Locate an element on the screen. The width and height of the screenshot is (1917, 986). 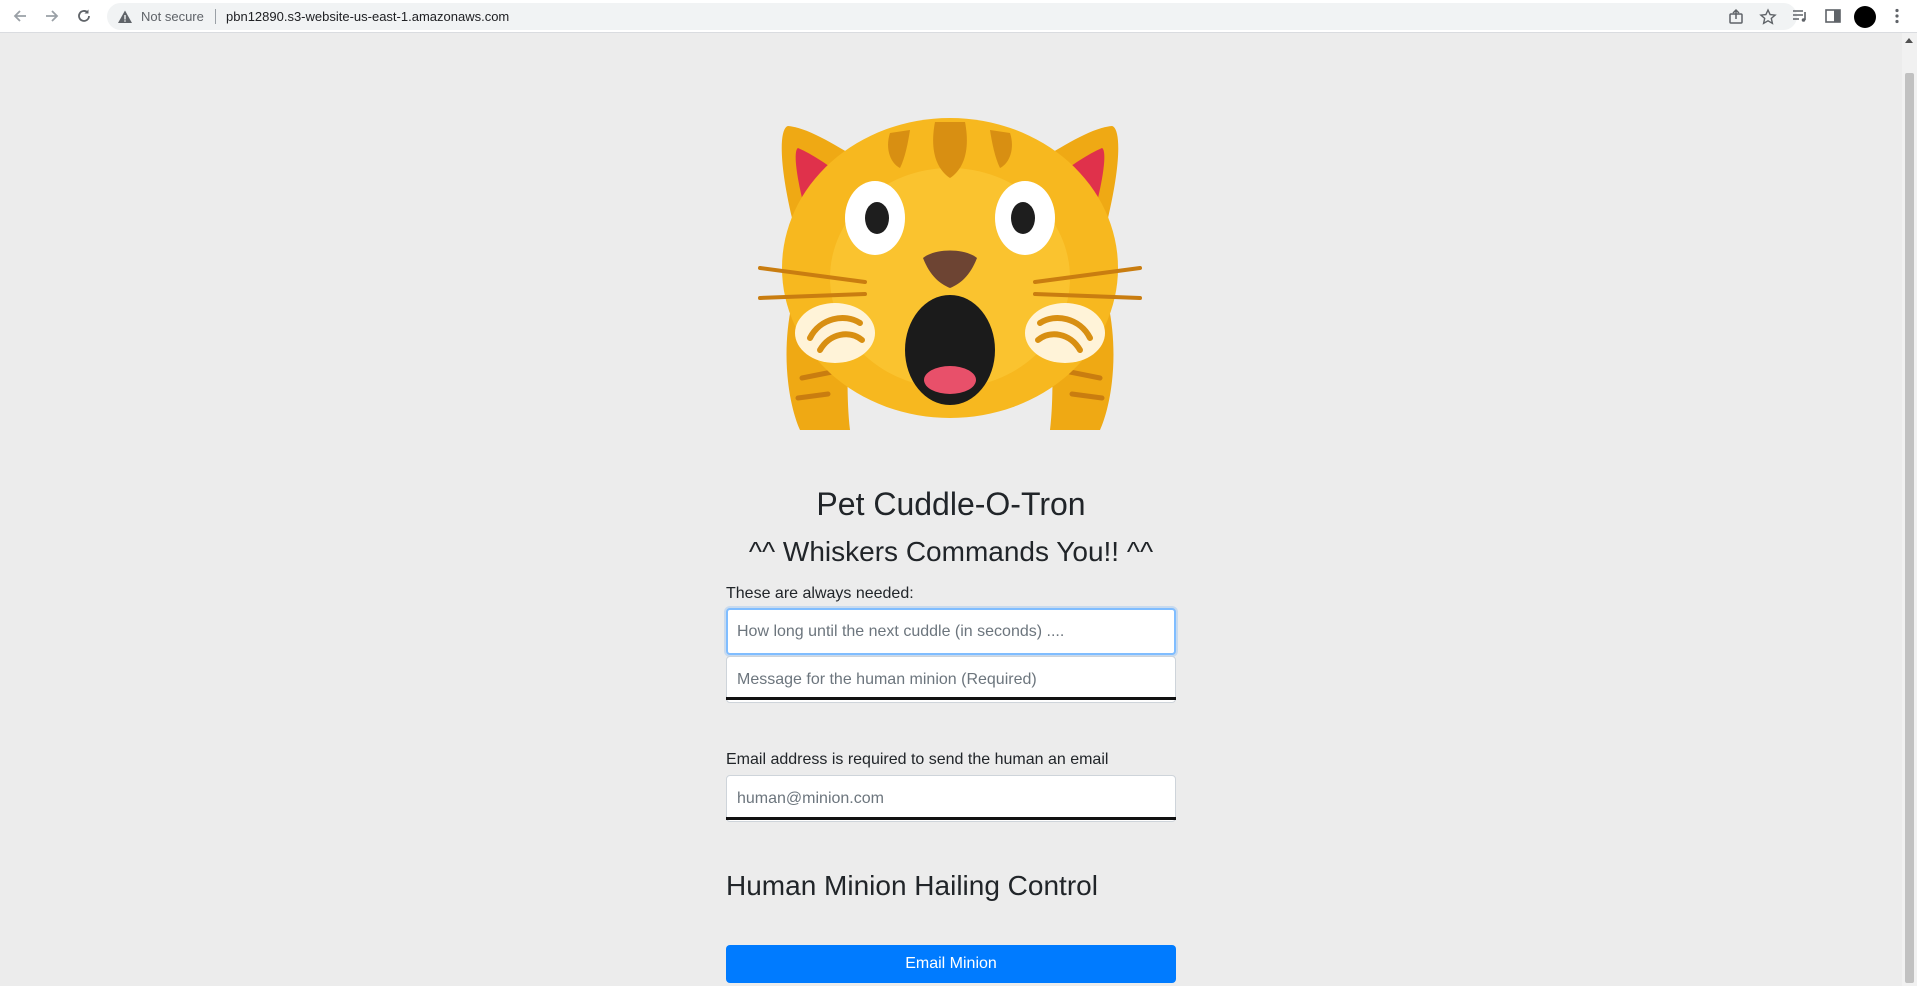
scroll-thumb is located at coordinates (1909, 528).